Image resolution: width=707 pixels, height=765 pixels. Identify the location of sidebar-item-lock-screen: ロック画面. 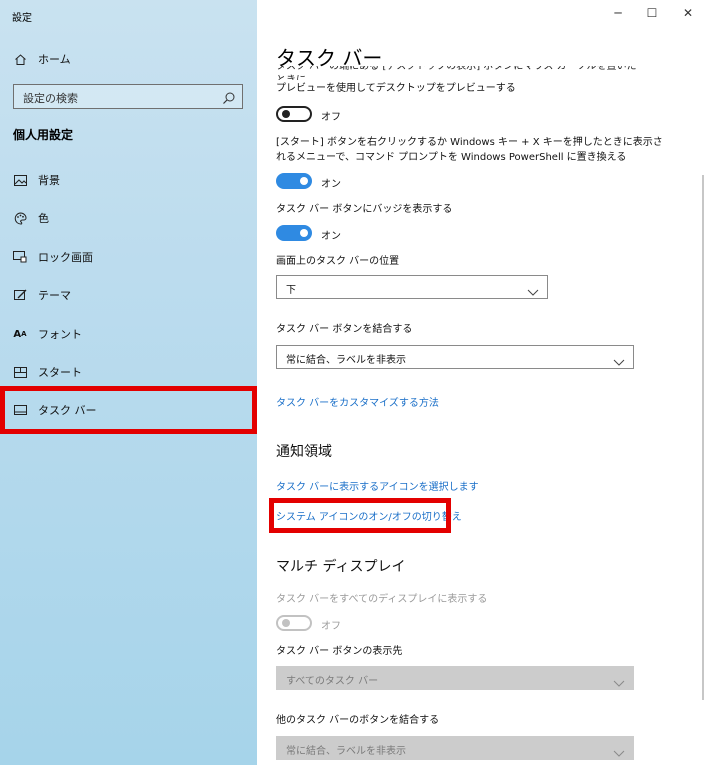
(128, 257).